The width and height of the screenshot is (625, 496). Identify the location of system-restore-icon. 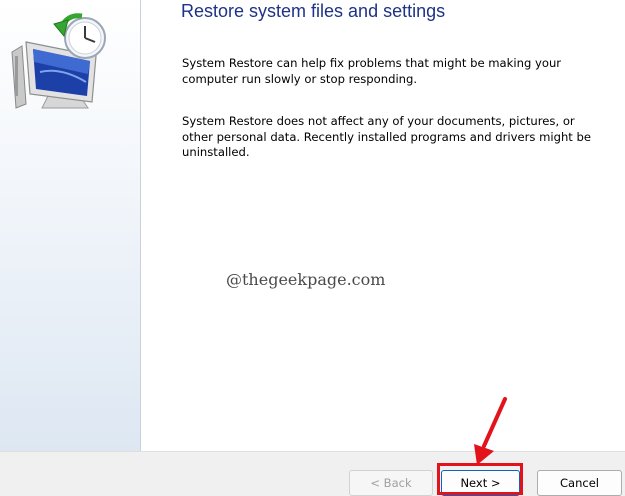
(58, 61).